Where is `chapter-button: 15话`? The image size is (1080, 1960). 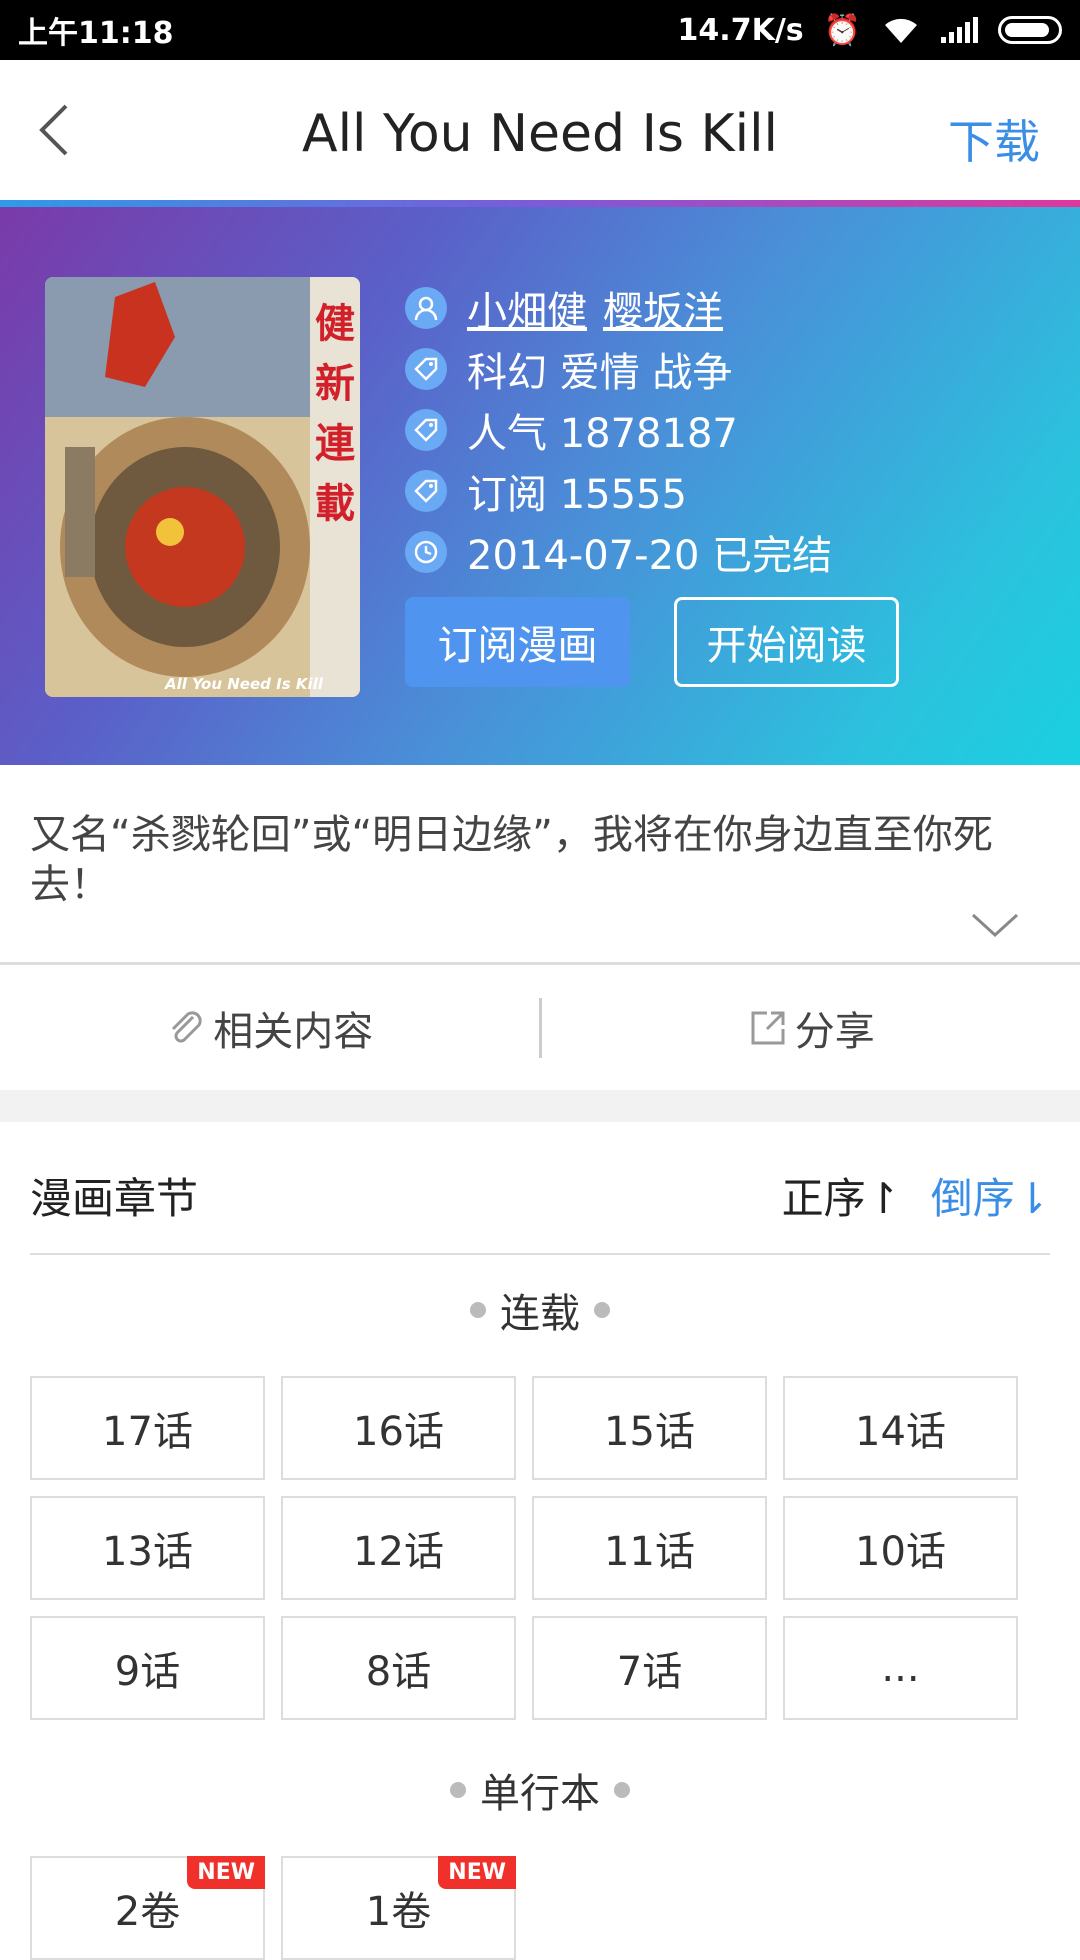 chapter-button: 15话 is located at coordinates (649, 1428).